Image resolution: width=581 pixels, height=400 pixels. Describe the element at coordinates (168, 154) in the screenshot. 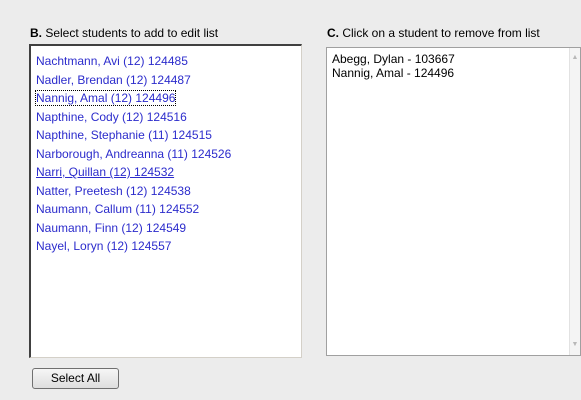

I see `student-item: Narborough, Andreanna (11) 124526` at that location.